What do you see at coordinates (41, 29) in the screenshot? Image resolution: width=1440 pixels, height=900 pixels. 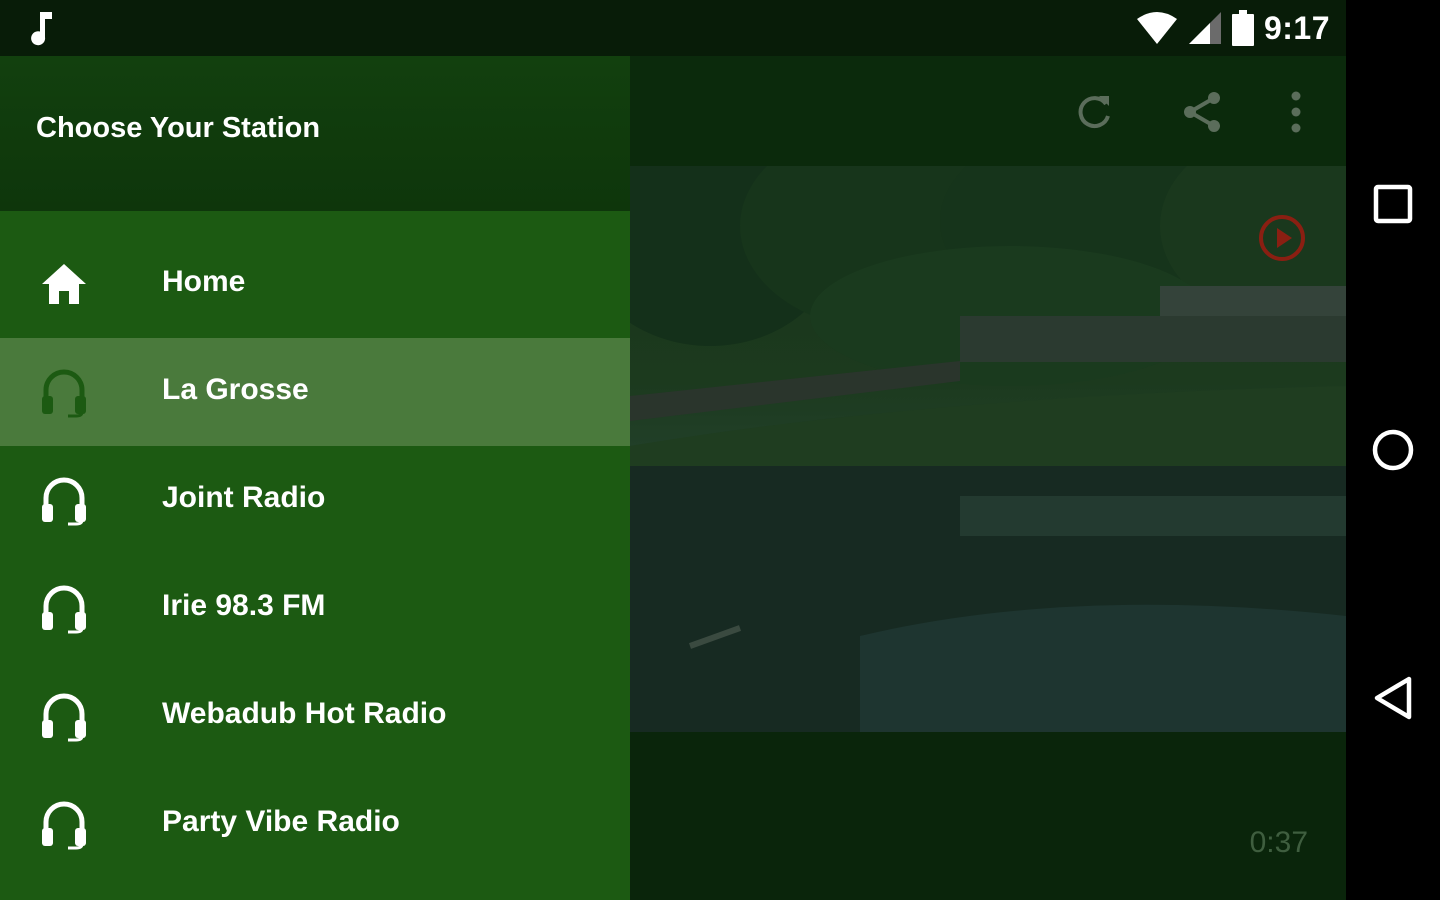 I see `music-note-icon` at bounding box center [41, 29].